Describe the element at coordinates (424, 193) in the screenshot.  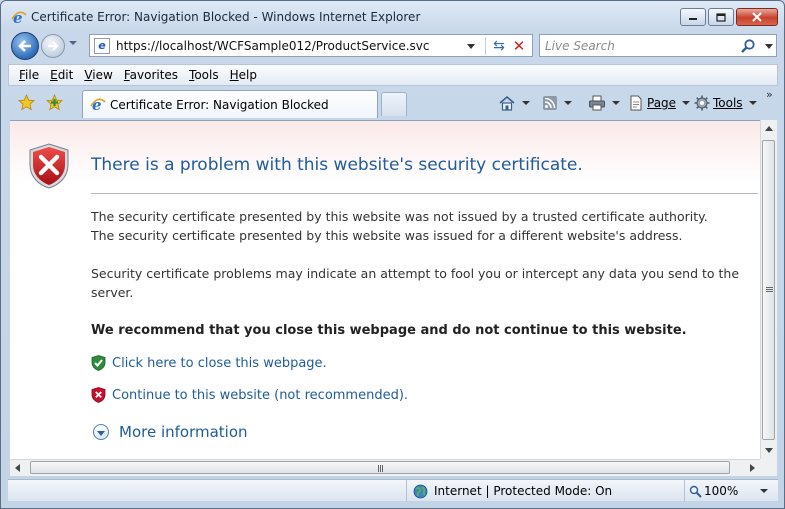
I see `heading-divider` at that location.